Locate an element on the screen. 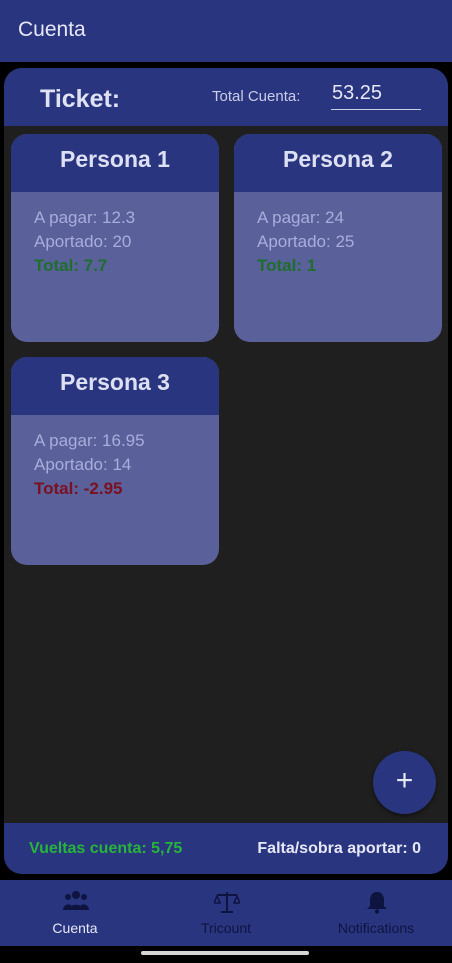  plus-icon: + is located at coordinates (404, 780).